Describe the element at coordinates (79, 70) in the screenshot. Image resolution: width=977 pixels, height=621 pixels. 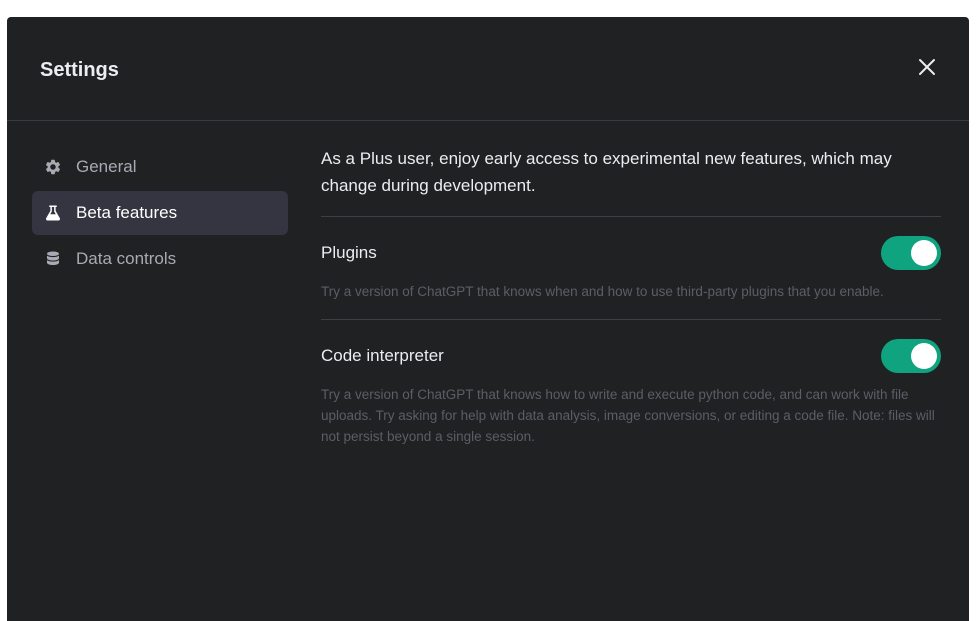
I see `modal-title: Settings` at that location.